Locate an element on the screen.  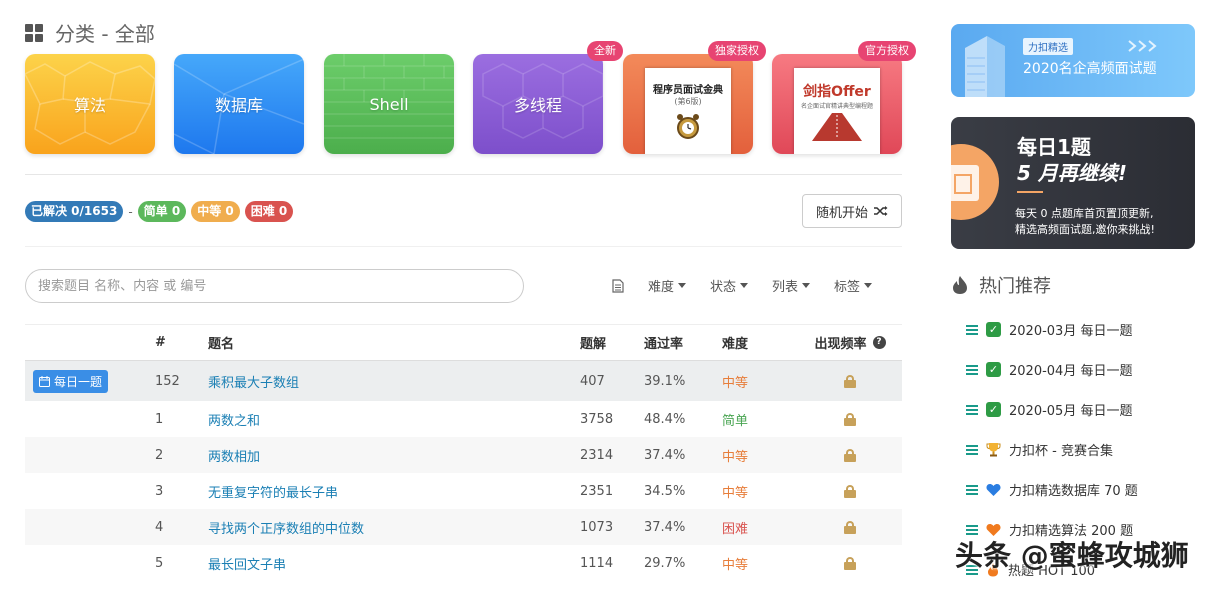
card-database: 数据库 is located at coordinates (239, 104).